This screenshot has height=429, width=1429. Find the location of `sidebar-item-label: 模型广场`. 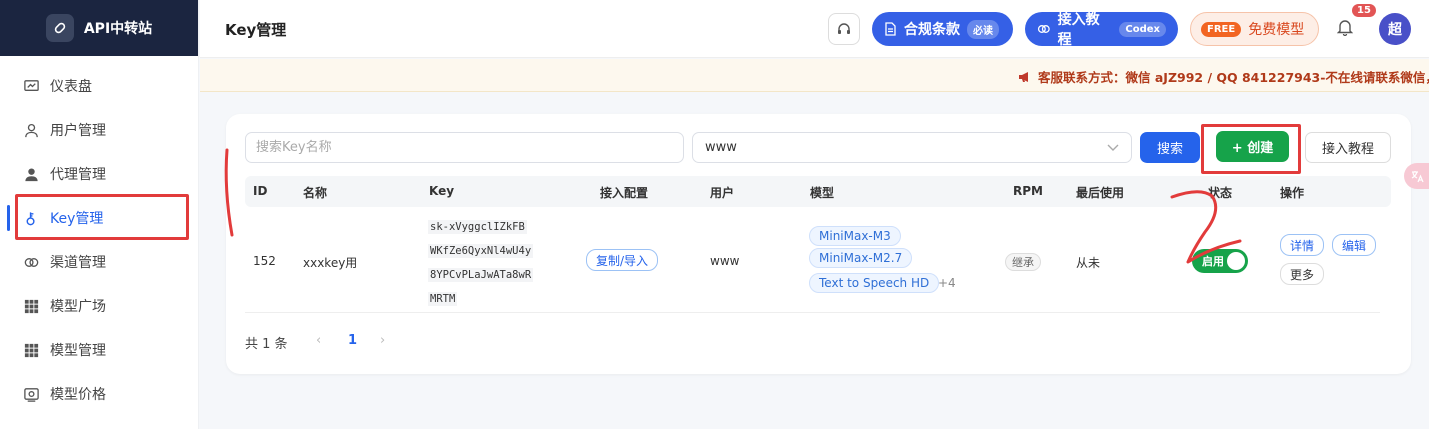

sidebar-item-label: 模型广场 is located at coordinates (78, 307).